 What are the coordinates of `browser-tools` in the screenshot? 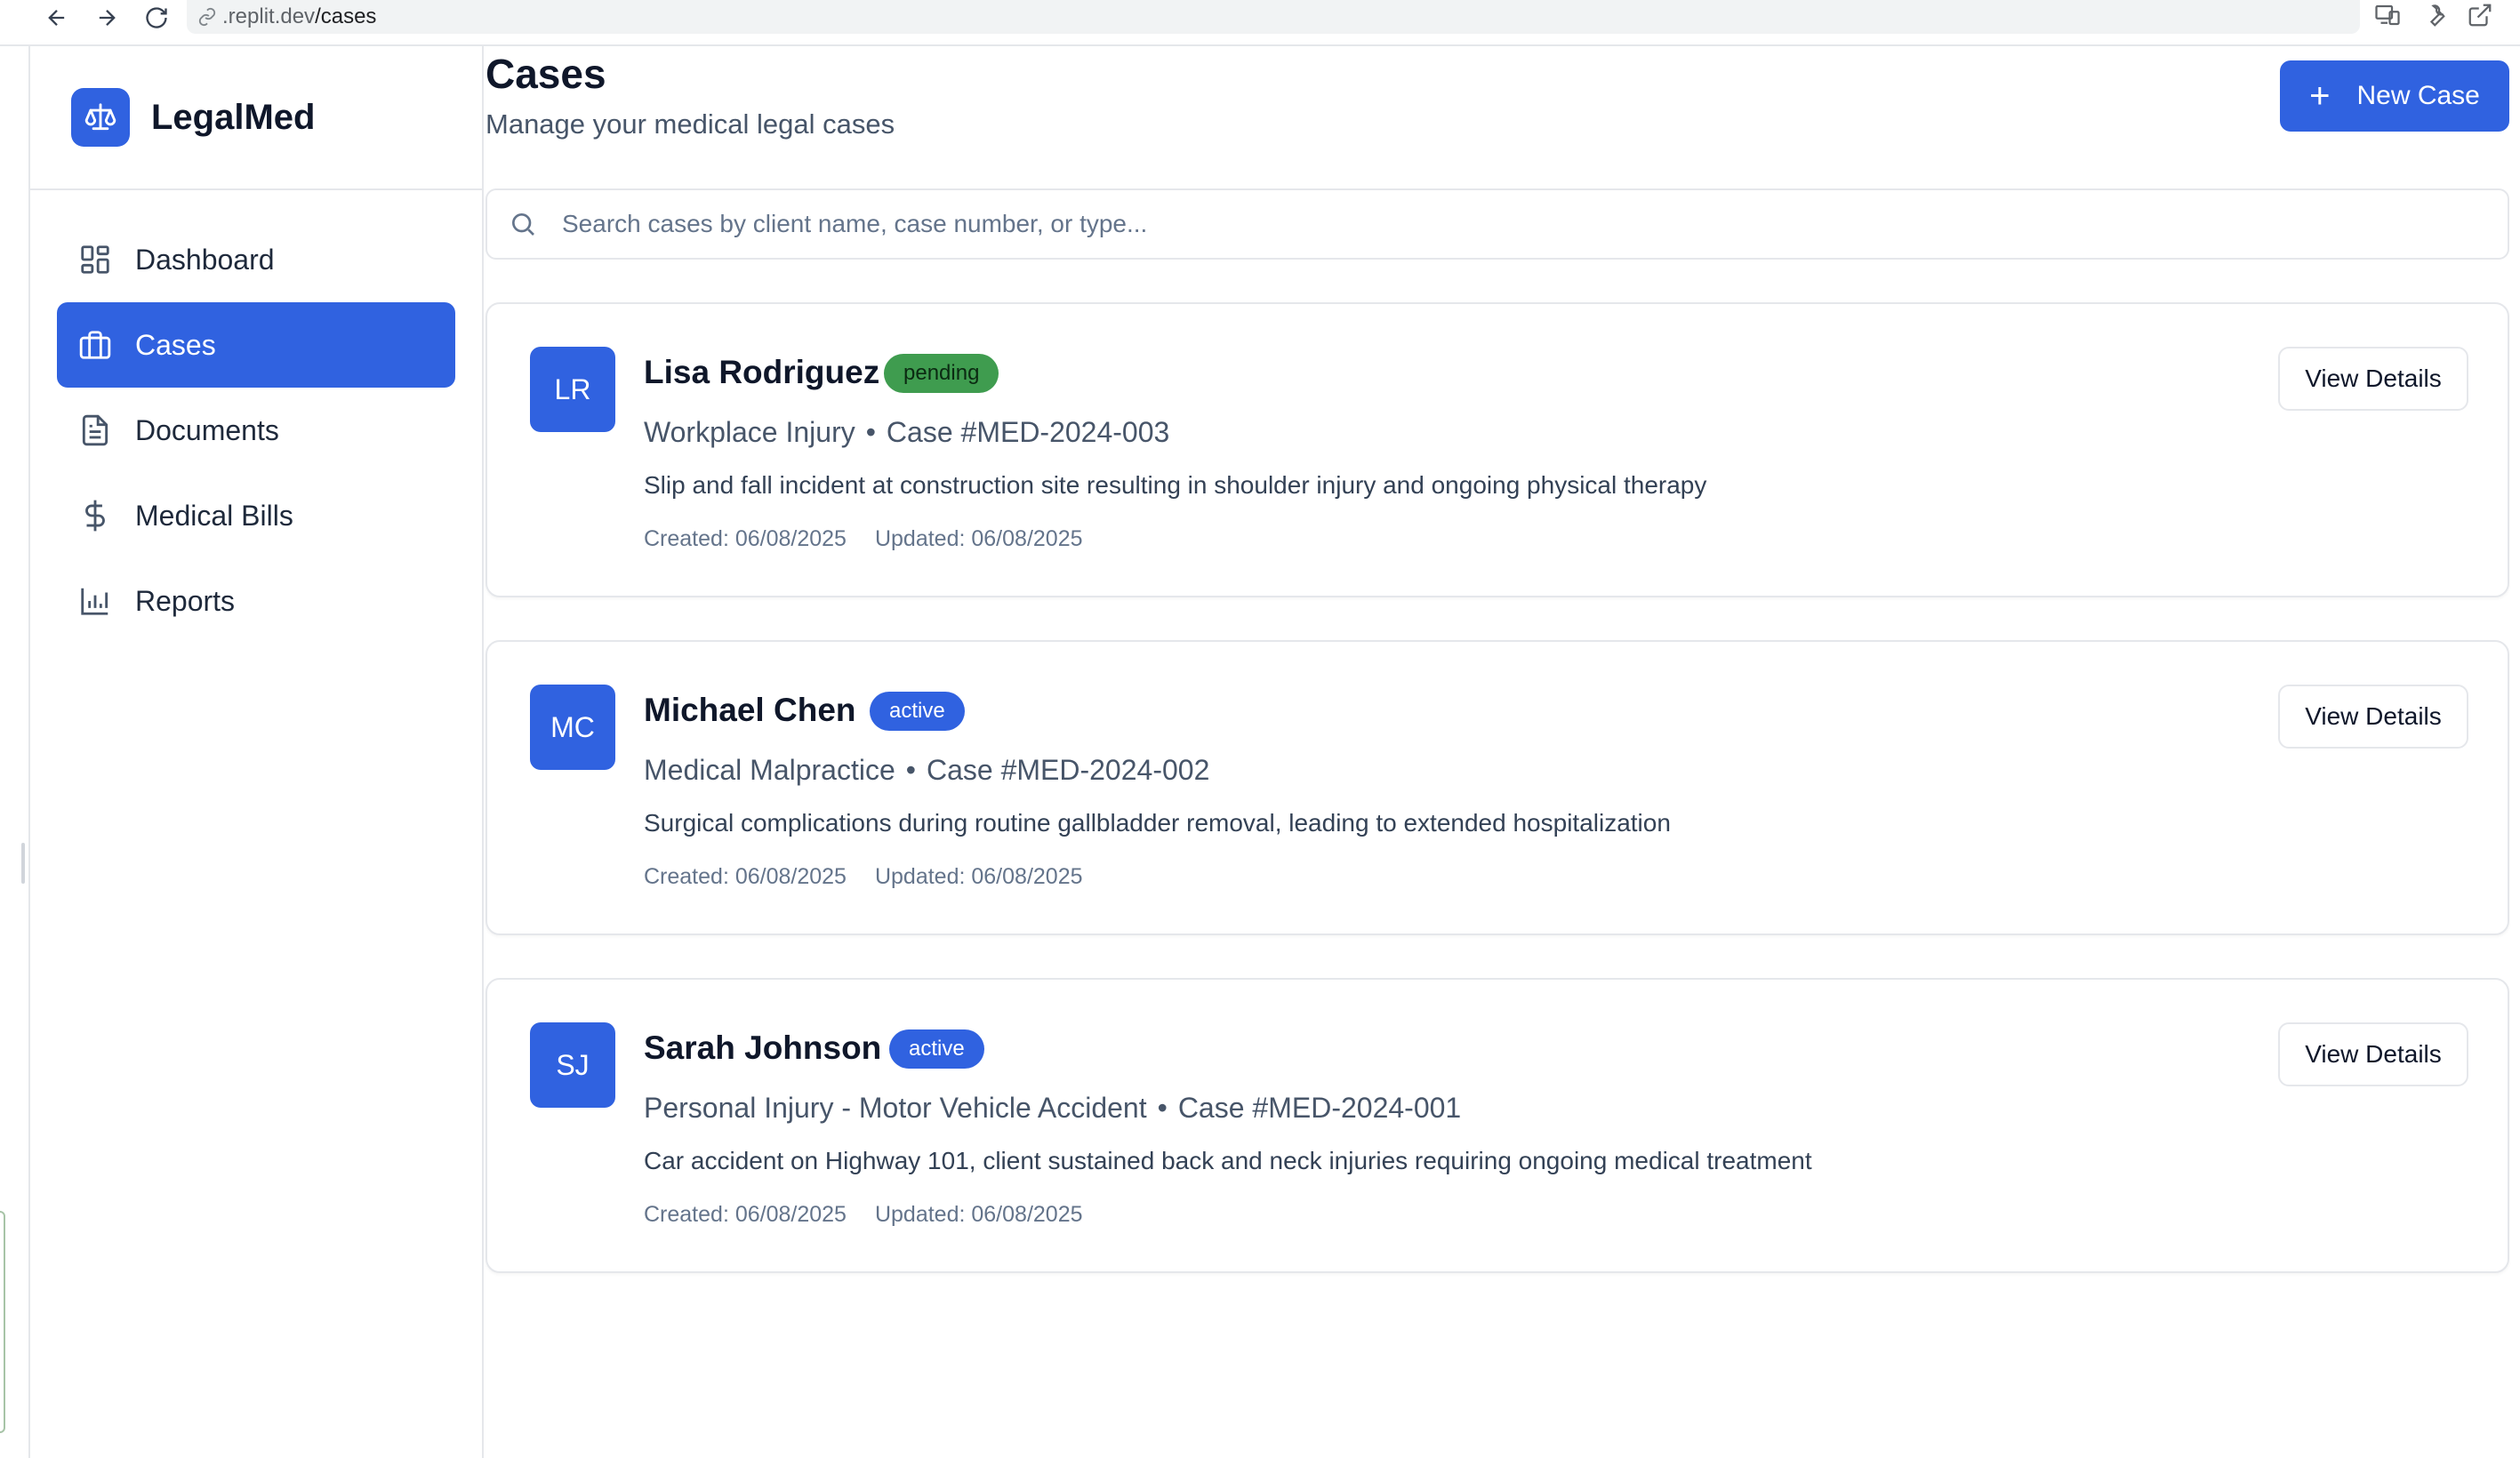 It's located at (2433, 15).